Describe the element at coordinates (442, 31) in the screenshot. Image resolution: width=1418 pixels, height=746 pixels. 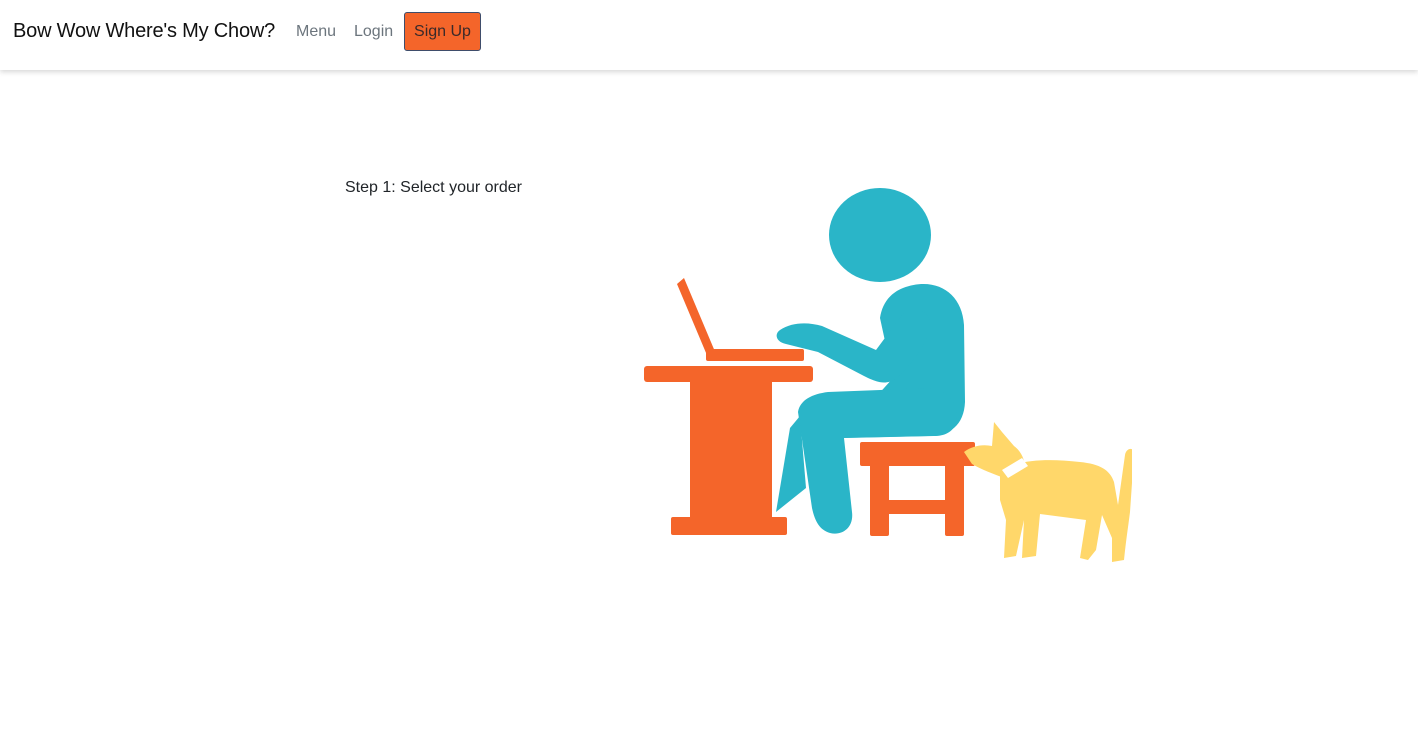
I see `signup-button: Sign Up` at that location.